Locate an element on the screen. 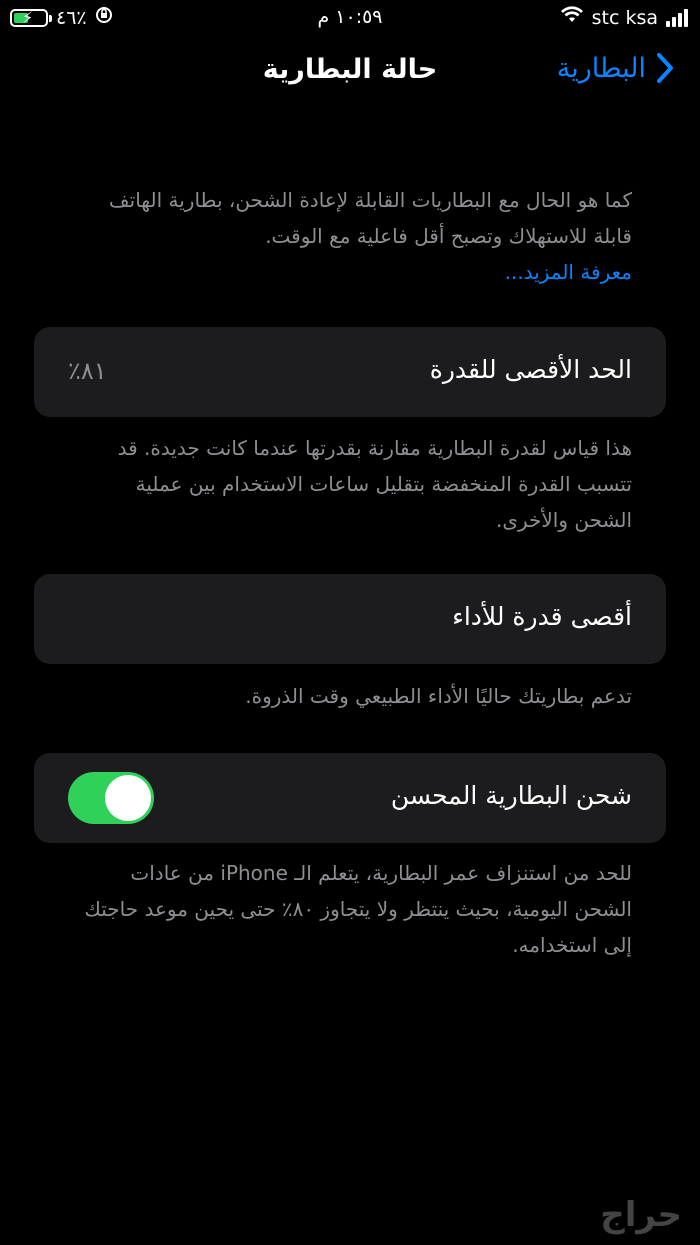 The height and width of the screenshot is (1245, 700). toggle-knob is located at coordinates (128, 798).